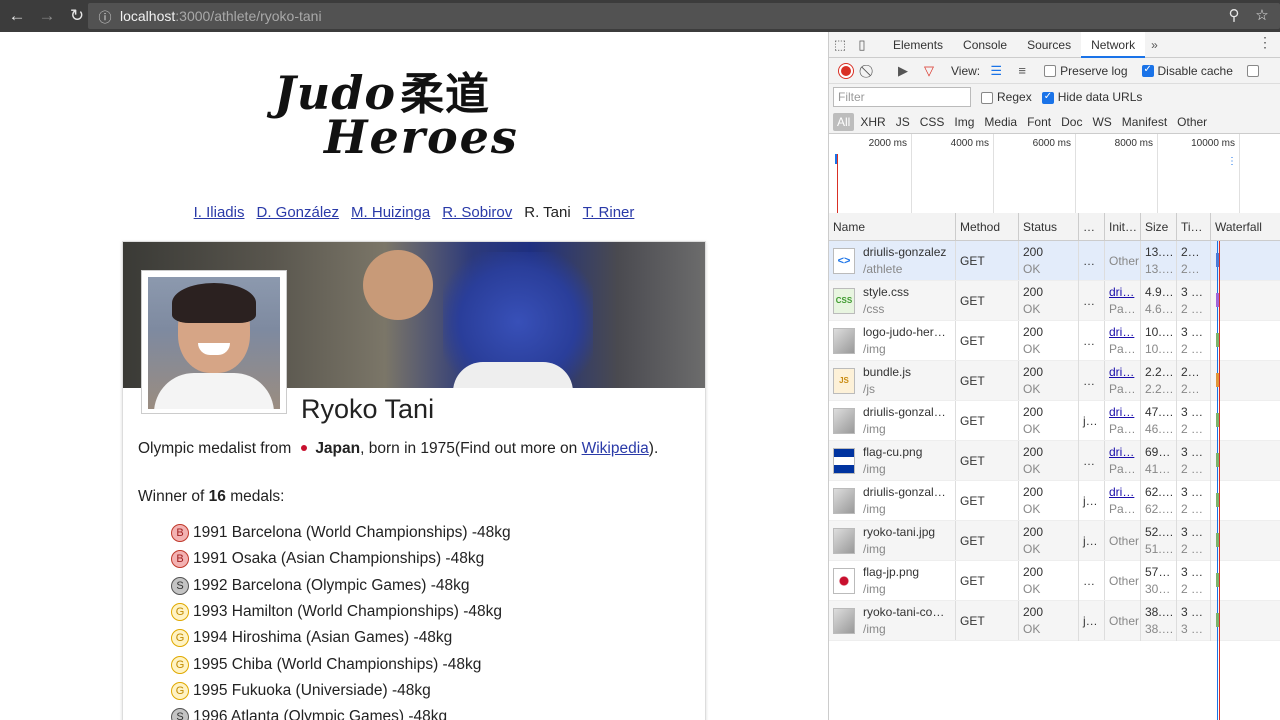 The height and width of the screenshot is (720, 1280). What do you see at coordinates (1049, 45) in the screenshot?
I see `tab-sources: Sources` at bounding box center [1049, 45].